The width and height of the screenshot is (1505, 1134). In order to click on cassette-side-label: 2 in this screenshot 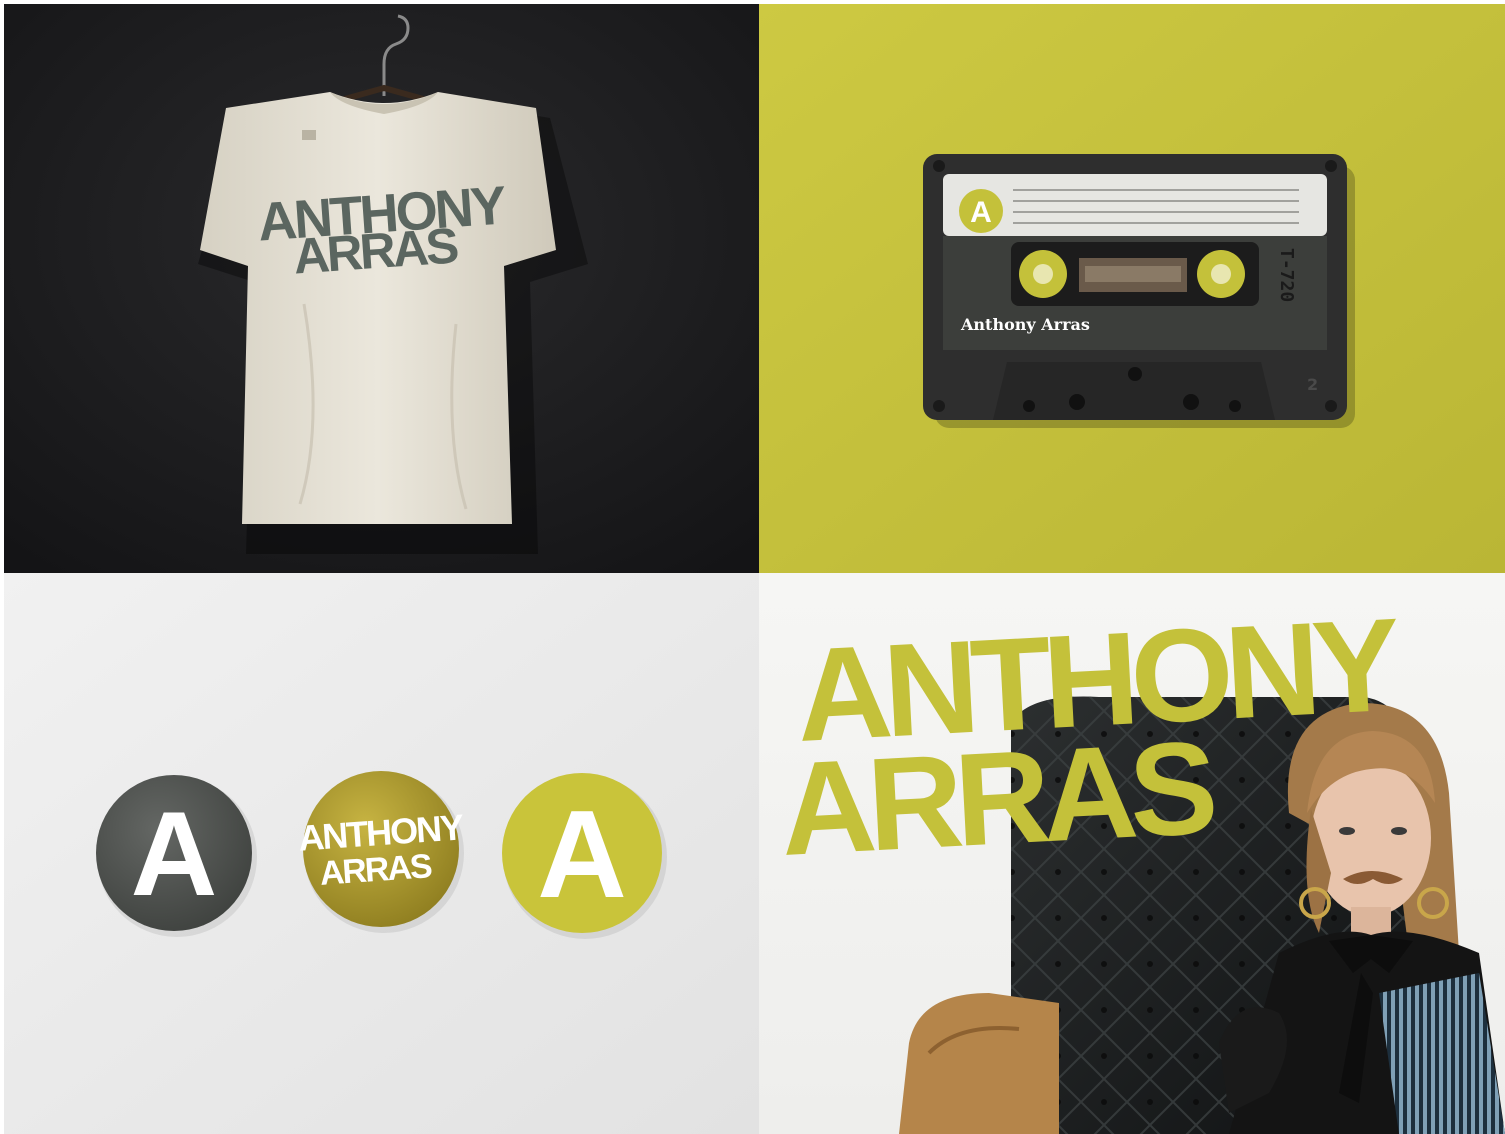, I will do `click(1312, 384)`.